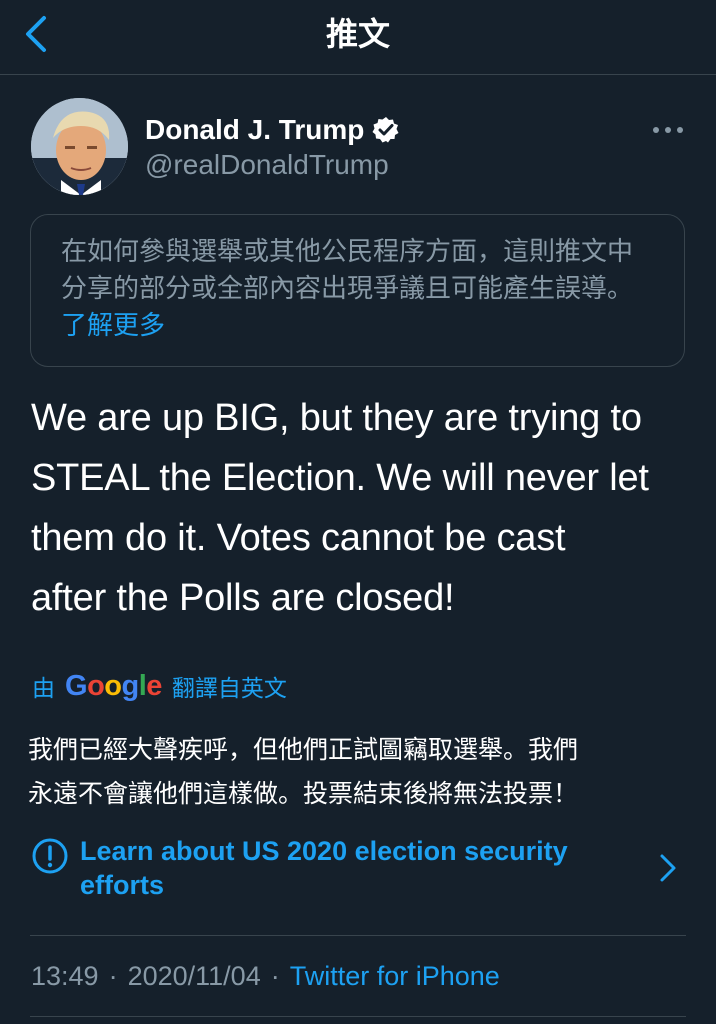  Describe the element at coordinates (303, 794) in the screenshot. I see `translated-line: 永遠不會讓他們這樣做。投票結束後將無法投票！` at that location.